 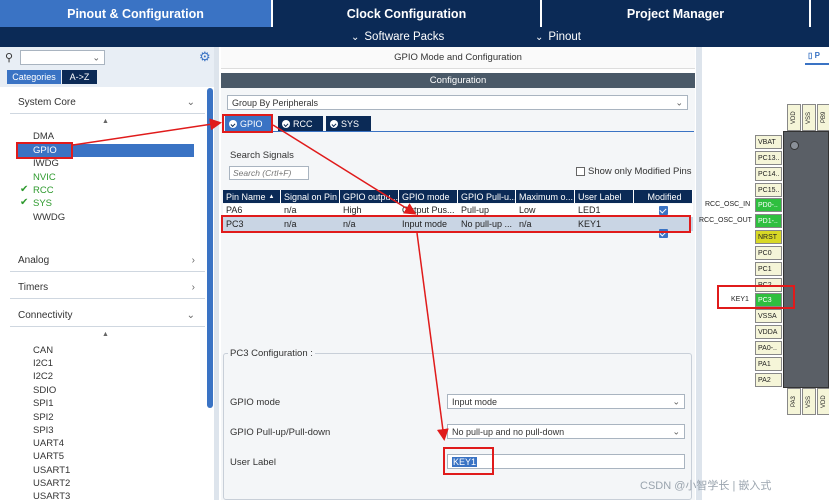 What do you see at coordinates (344, 169) in the screenshot?
I see `arrow-tab-to-row` at bounding box center [344, 169].